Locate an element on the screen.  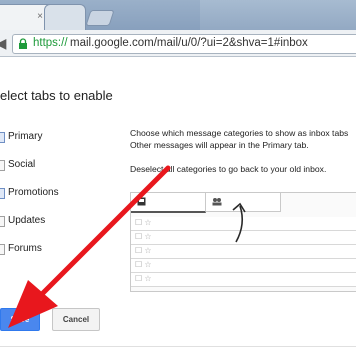
browser-tab-strip: × is located at coordinates (178, 15).